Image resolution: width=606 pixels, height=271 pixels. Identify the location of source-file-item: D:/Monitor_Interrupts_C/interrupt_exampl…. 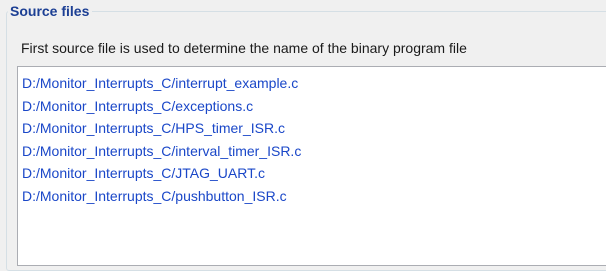
(312, 83).